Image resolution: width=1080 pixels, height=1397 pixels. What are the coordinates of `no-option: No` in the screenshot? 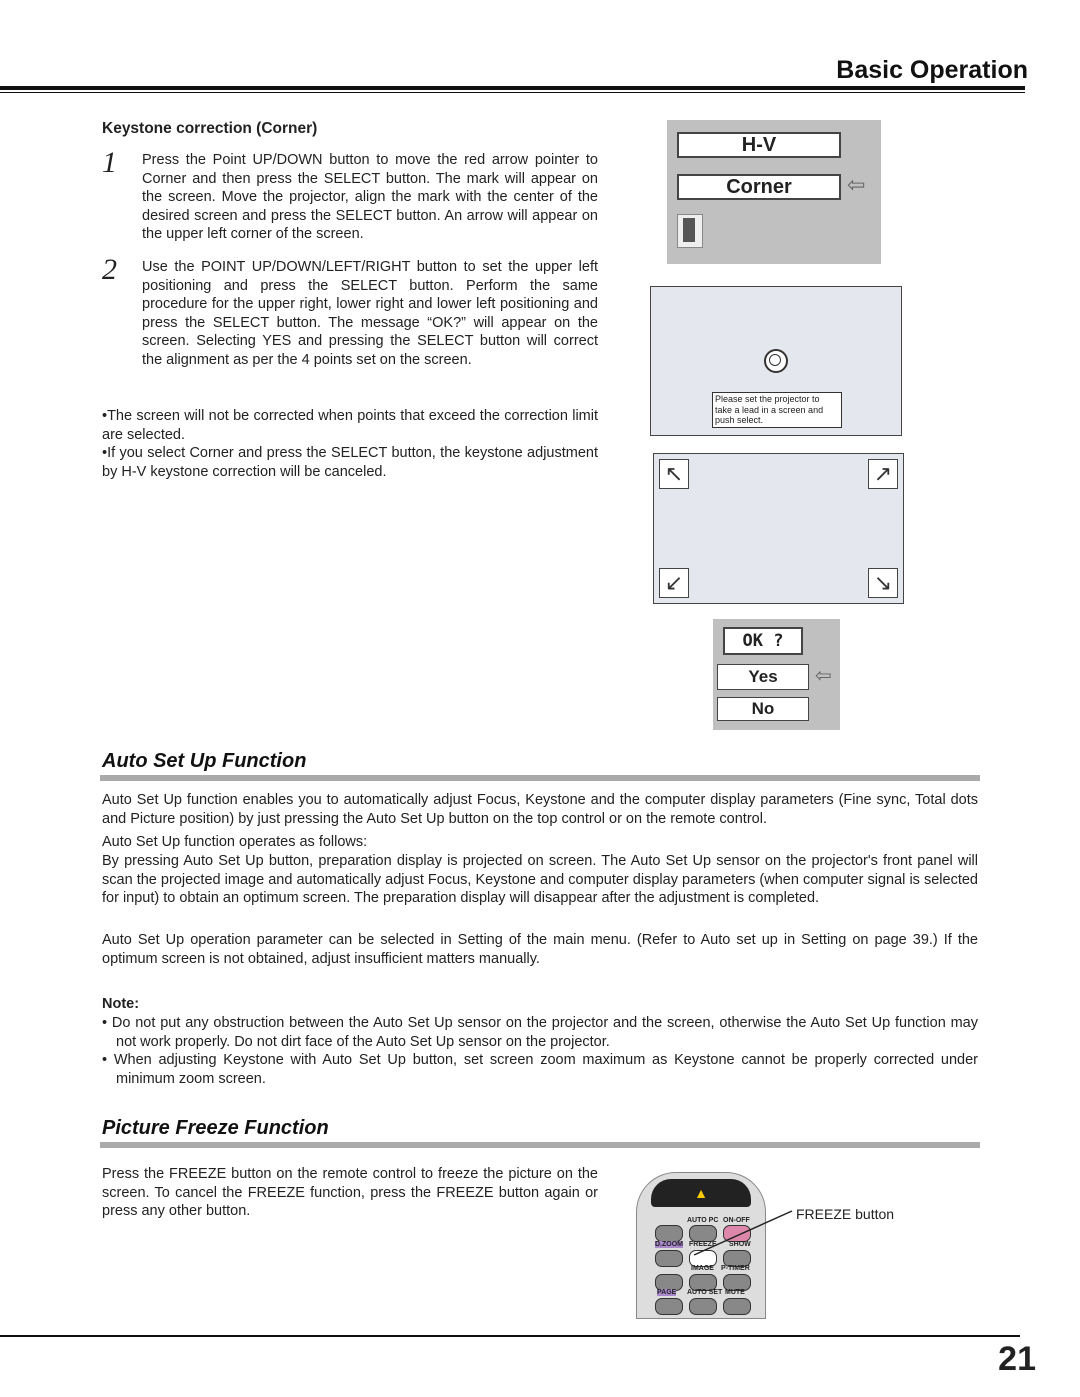 It's located at (763, 709).